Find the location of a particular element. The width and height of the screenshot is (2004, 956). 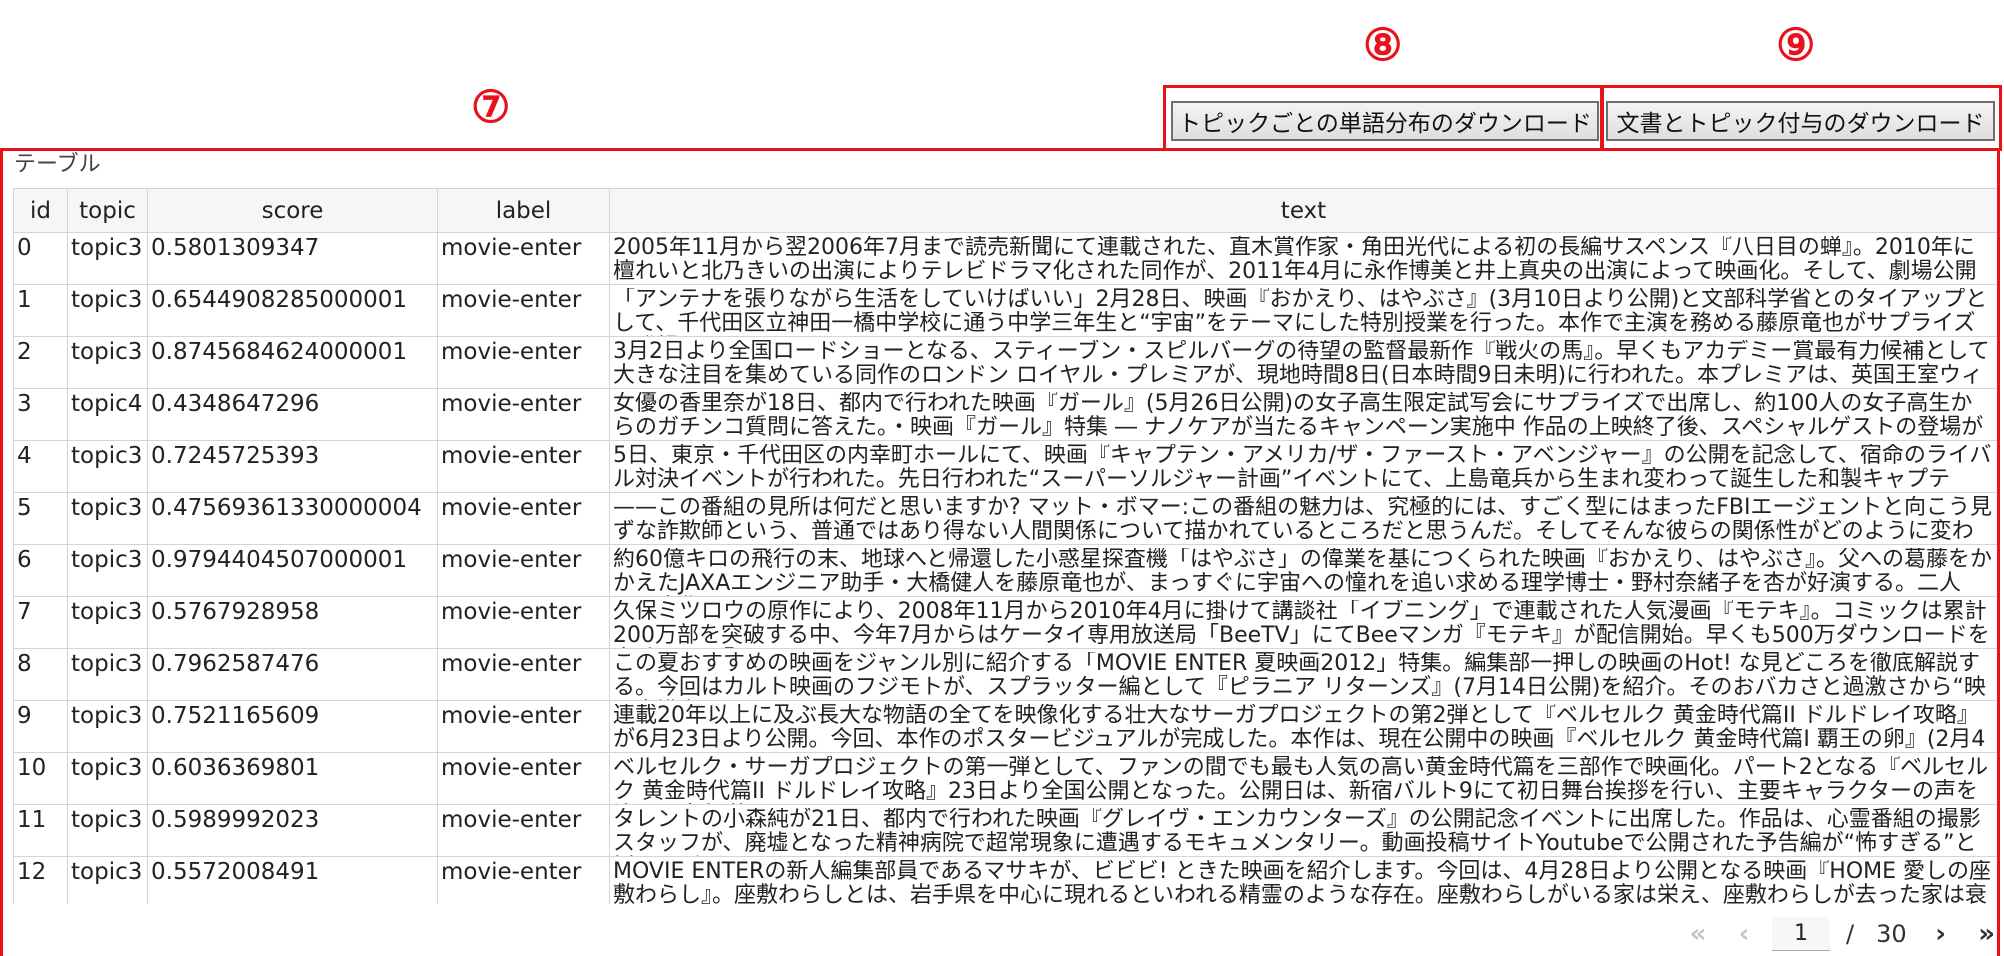

first-page-icon: « is located at coordinates (1698, 934).